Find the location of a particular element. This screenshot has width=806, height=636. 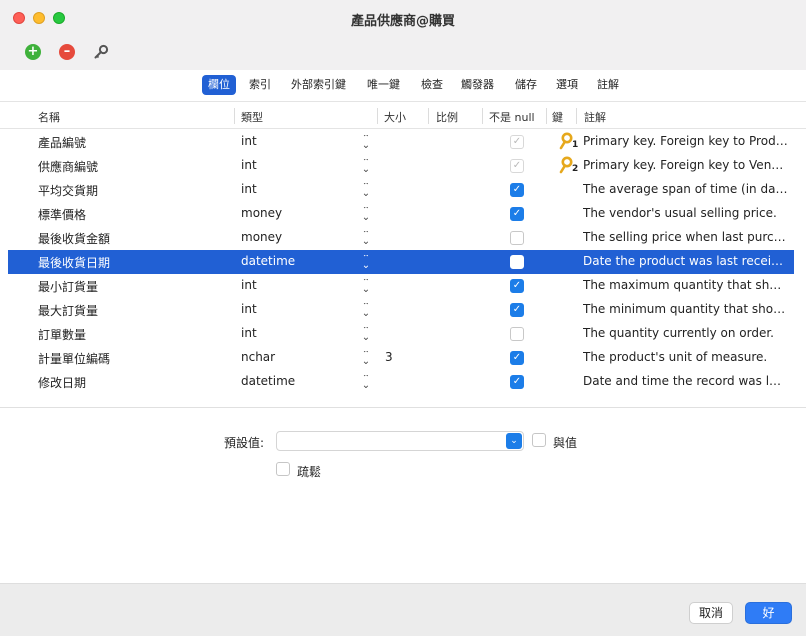

field-name-cell: 最大訂貨量 is located at coordinates (133, 310).